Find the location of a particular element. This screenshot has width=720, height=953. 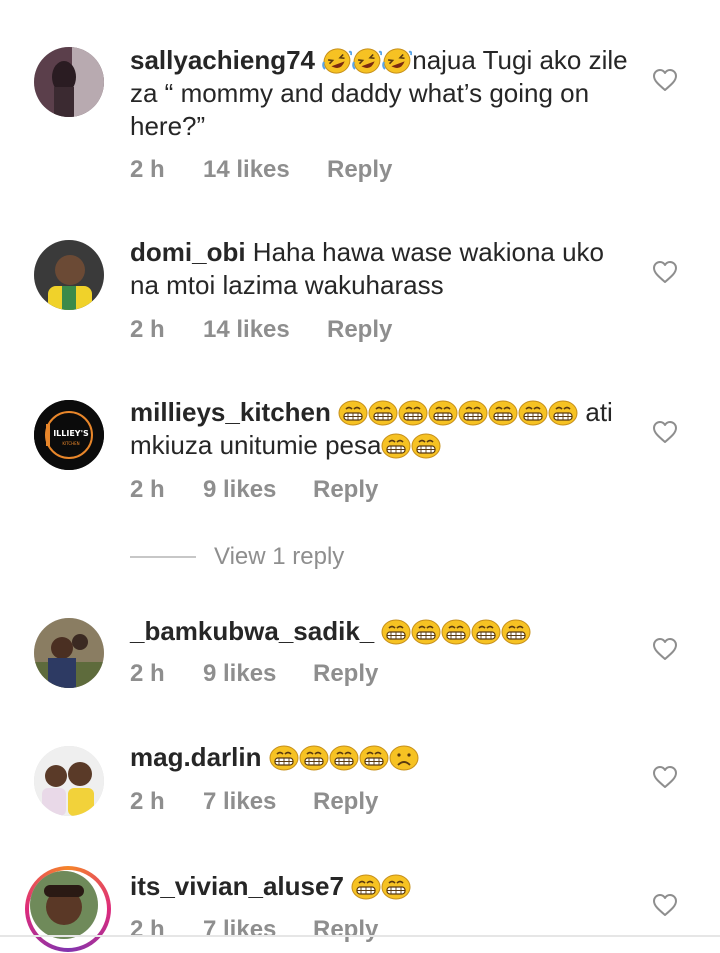

divider is located at coordinates (163, 557).